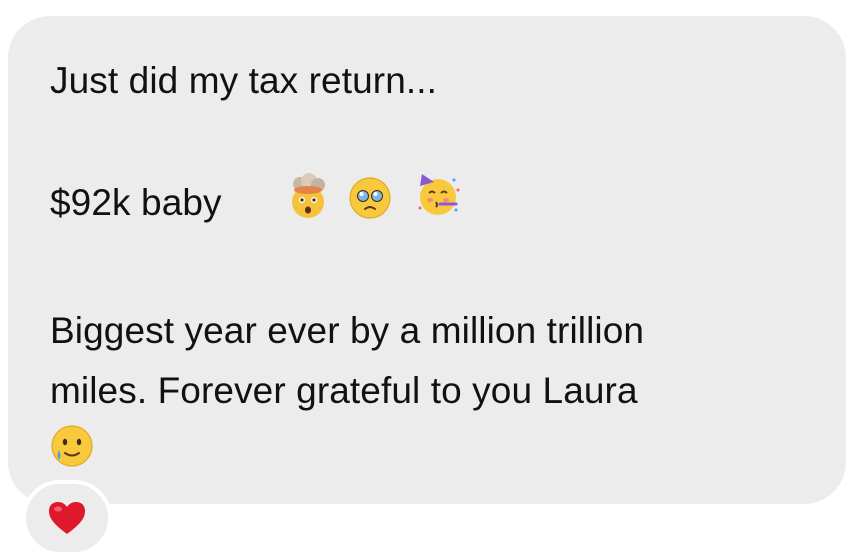 The height and width of the screenshot is (558, 864). What do you see at coordinates (136, 202) in the screenshot?
I see `message-line-2: $92k baby` at bounding box center [136, 202].